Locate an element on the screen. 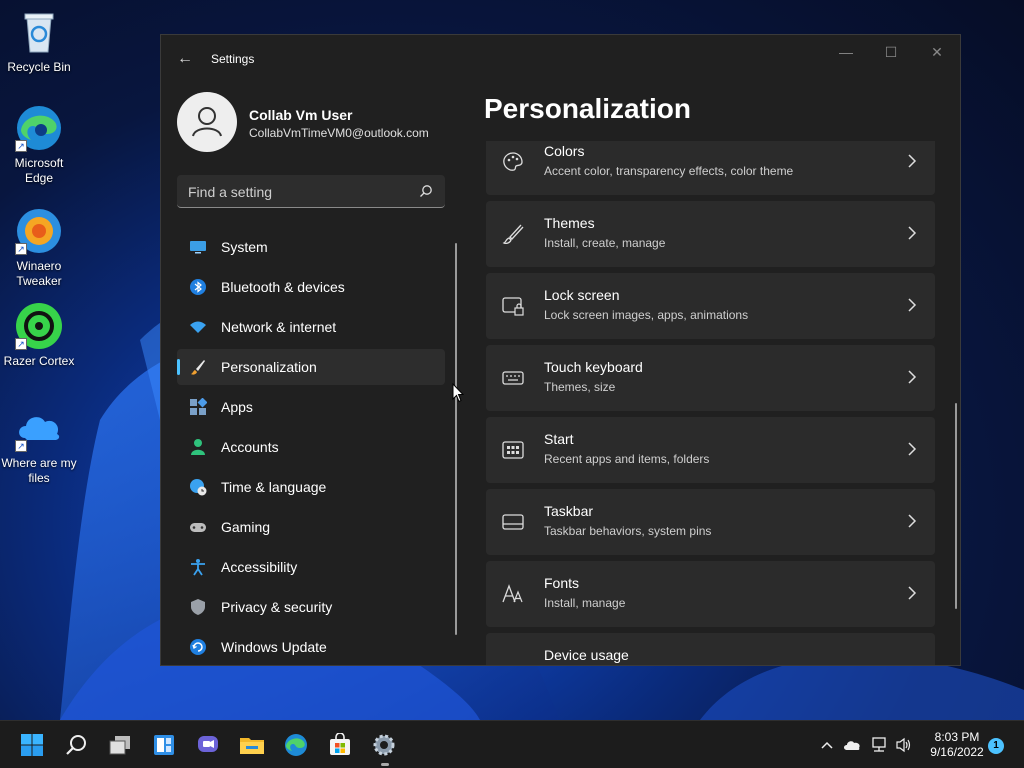  taskbar-chat-button is located at coordinates (208, 745).